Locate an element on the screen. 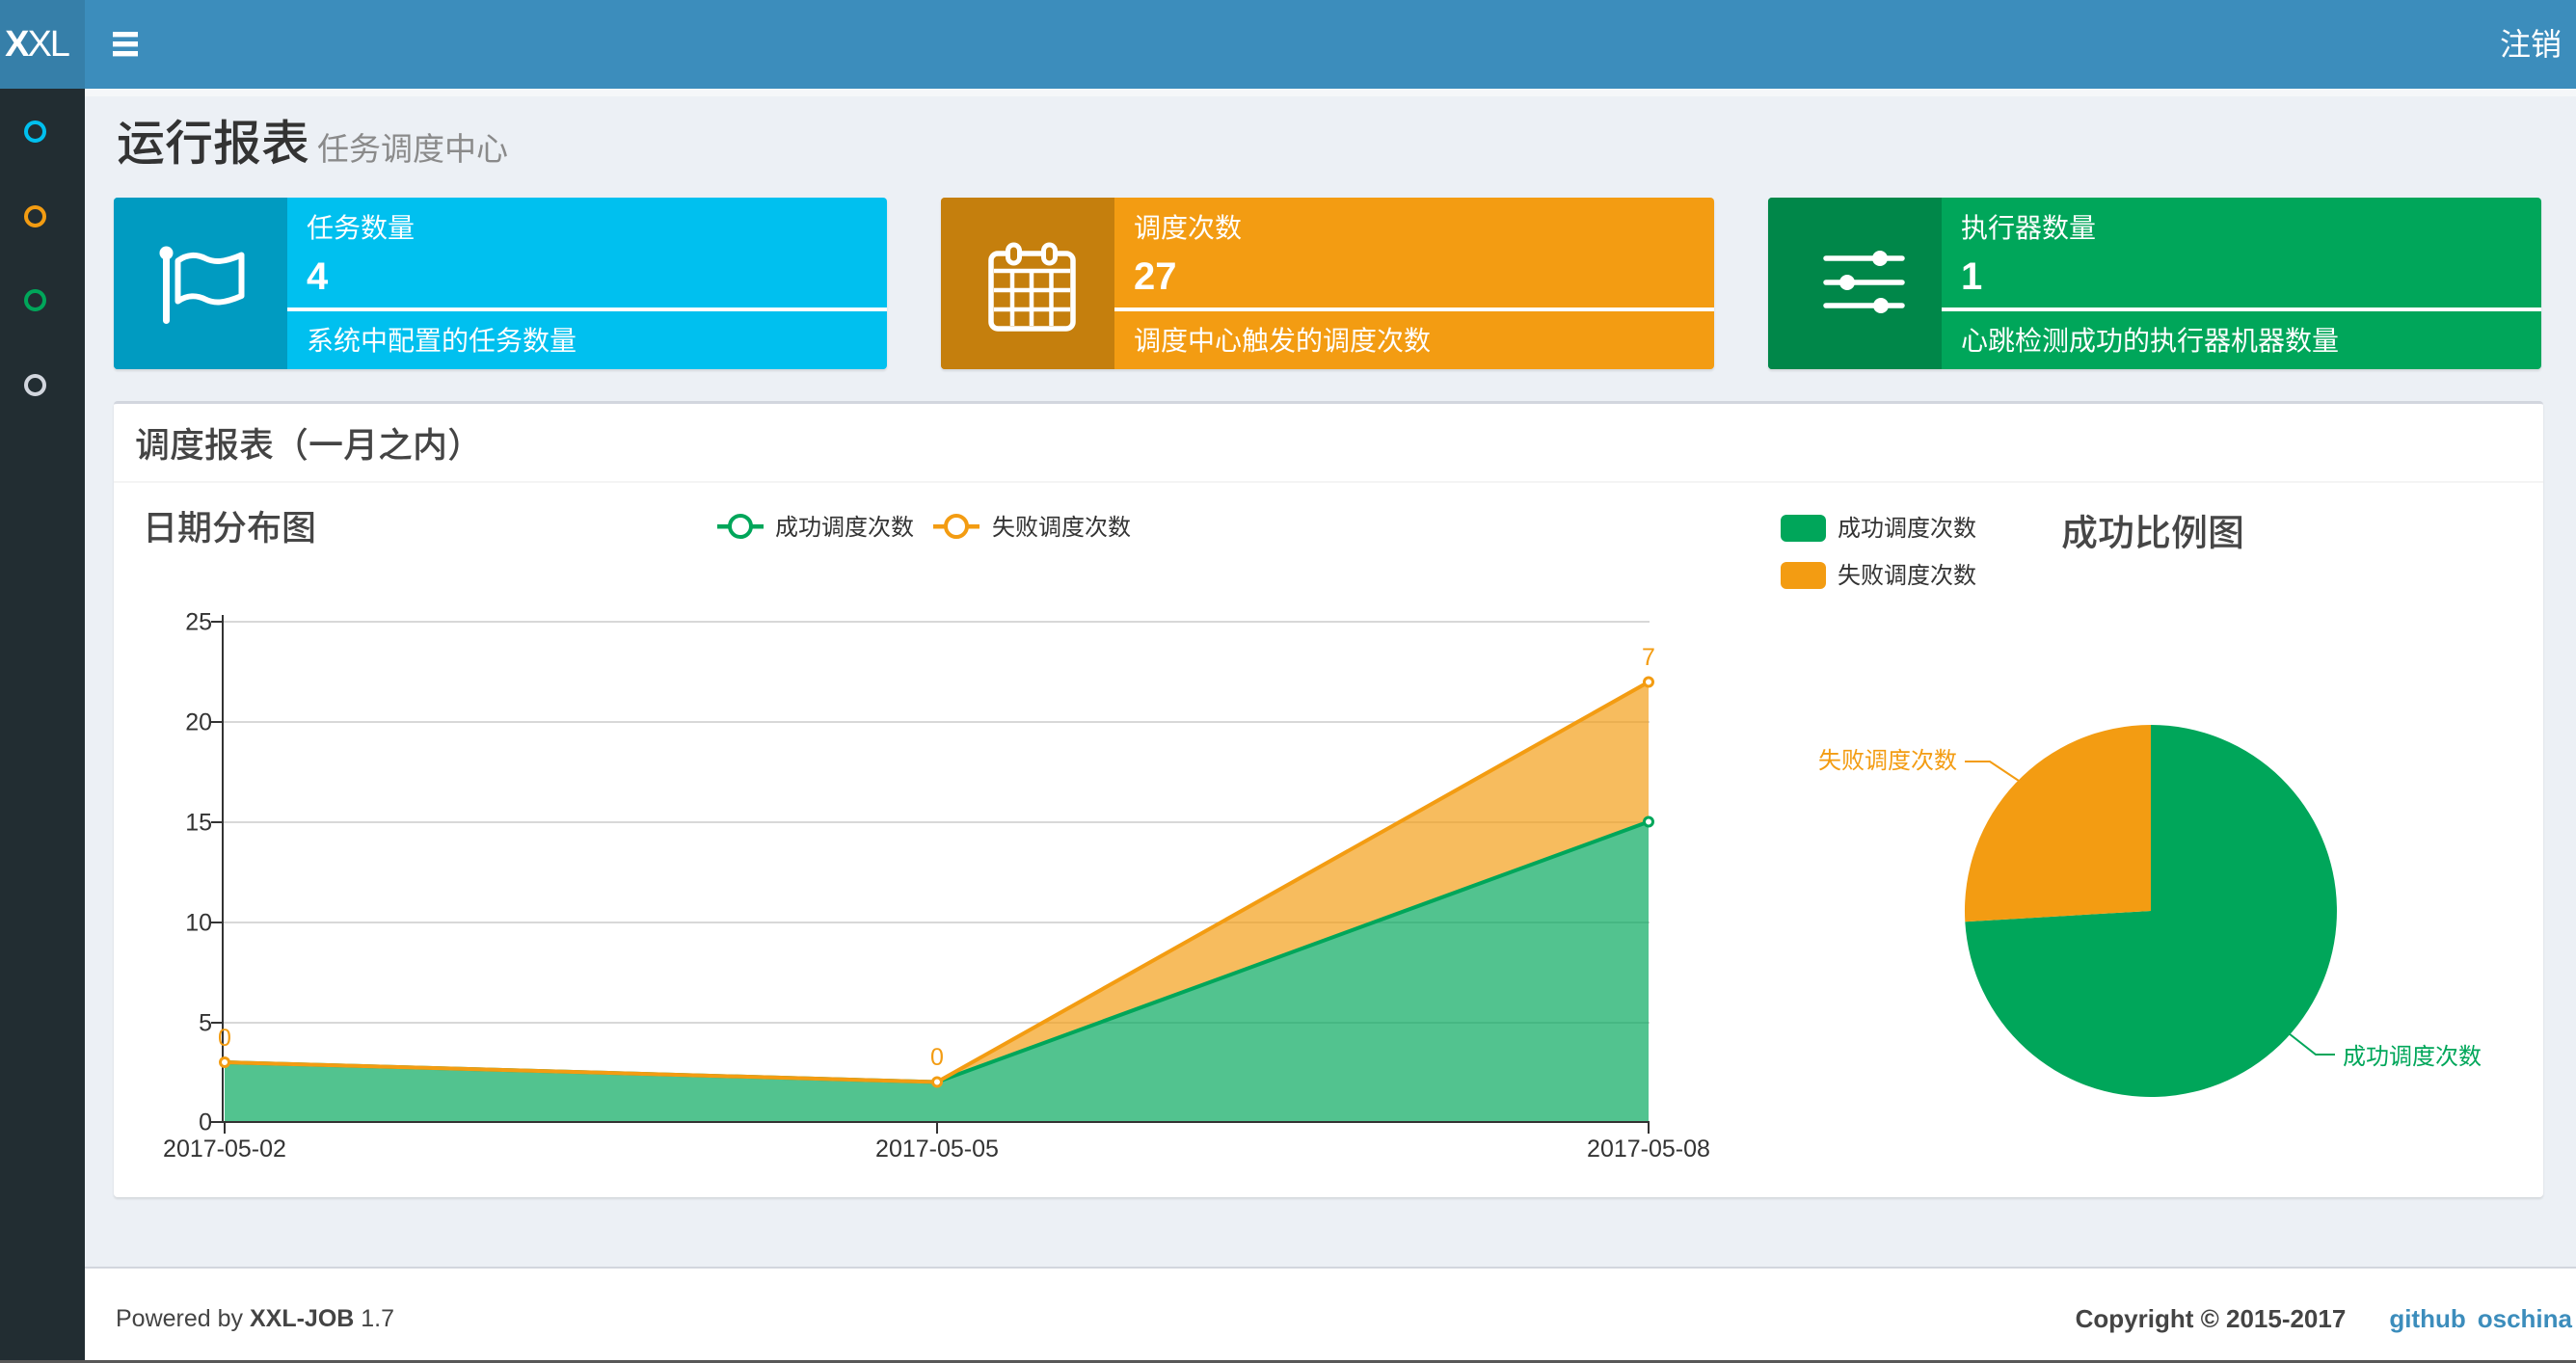 The height and width of the screenshot is (1363, 2576). svg-text: 20 is located at coordinates (199, 722).